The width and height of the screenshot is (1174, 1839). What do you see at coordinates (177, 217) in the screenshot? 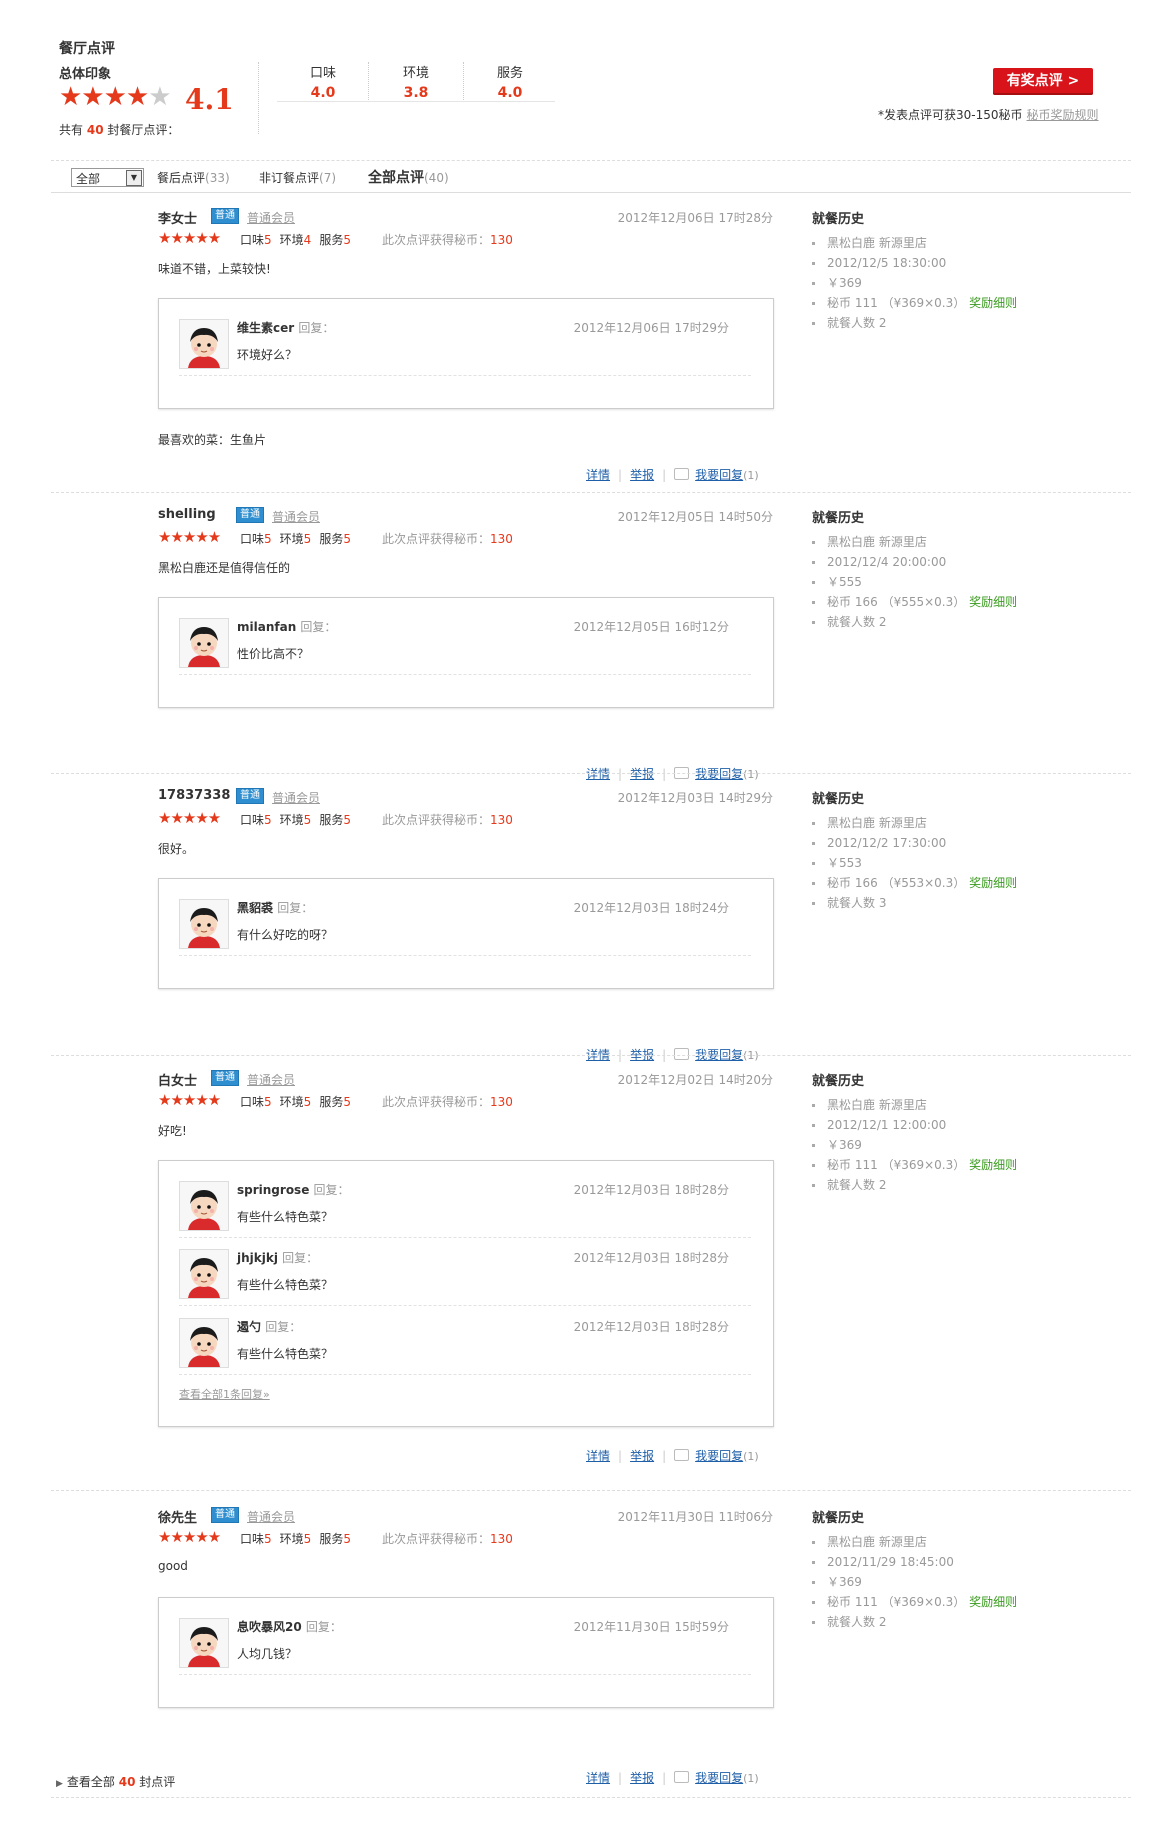
I see `review-username: 李女士` at bounding box center [177, 217].